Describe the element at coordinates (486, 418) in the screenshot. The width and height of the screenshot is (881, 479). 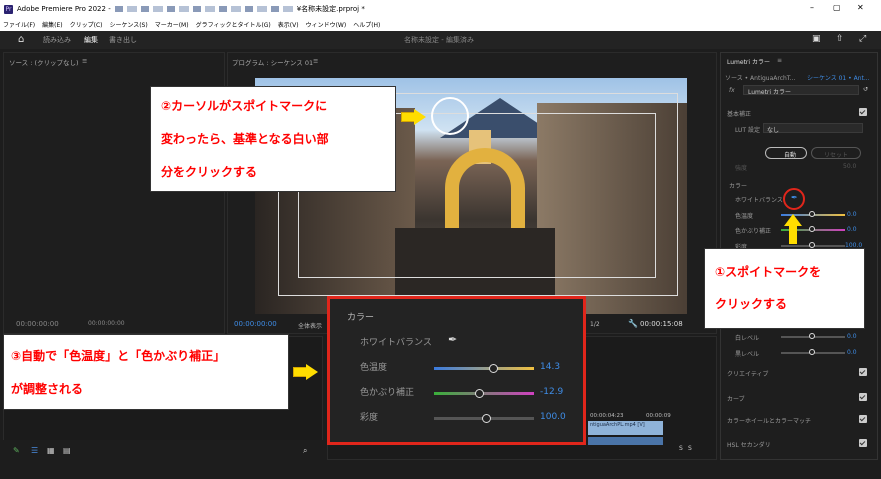
I see `popup-saturation-knob` at that location.